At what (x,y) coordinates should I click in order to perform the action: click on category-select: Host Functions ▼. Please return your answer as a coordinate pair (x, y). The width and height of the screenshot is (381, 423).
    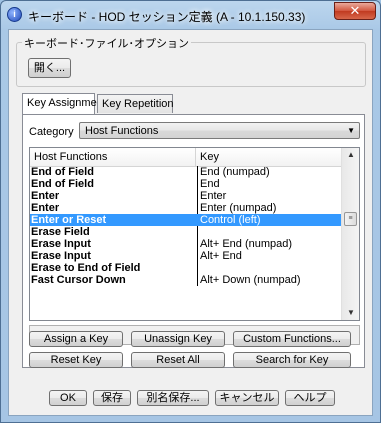
    Looking at the image, I should click on (219, 130).